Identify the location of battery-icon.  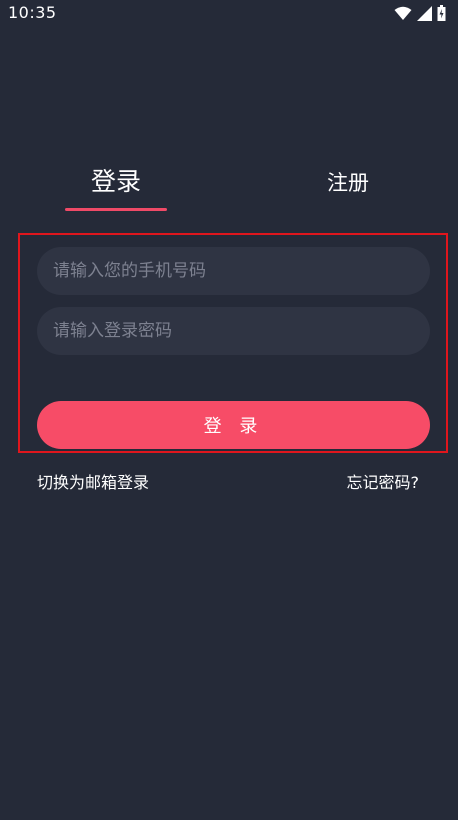
(441, 13).